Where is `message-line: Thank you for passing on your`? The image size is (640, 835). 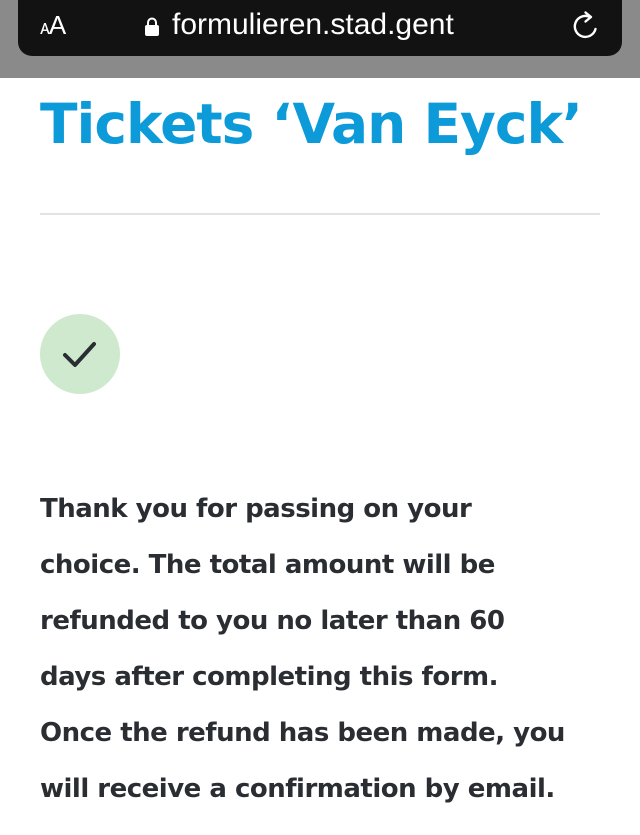
message-line: Thank you for passing on your is located at coordinates (256, 509).